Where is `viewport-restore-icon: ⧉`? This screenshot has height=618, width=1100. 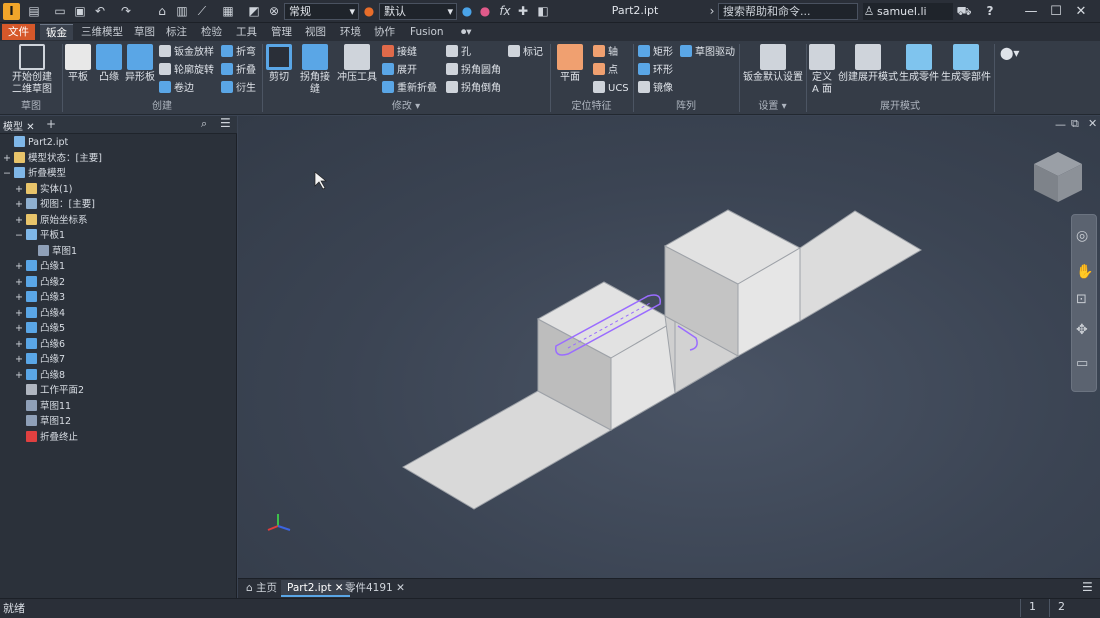
viewport-restore-icon: ⧉ is located at coordinates (1075, 124).